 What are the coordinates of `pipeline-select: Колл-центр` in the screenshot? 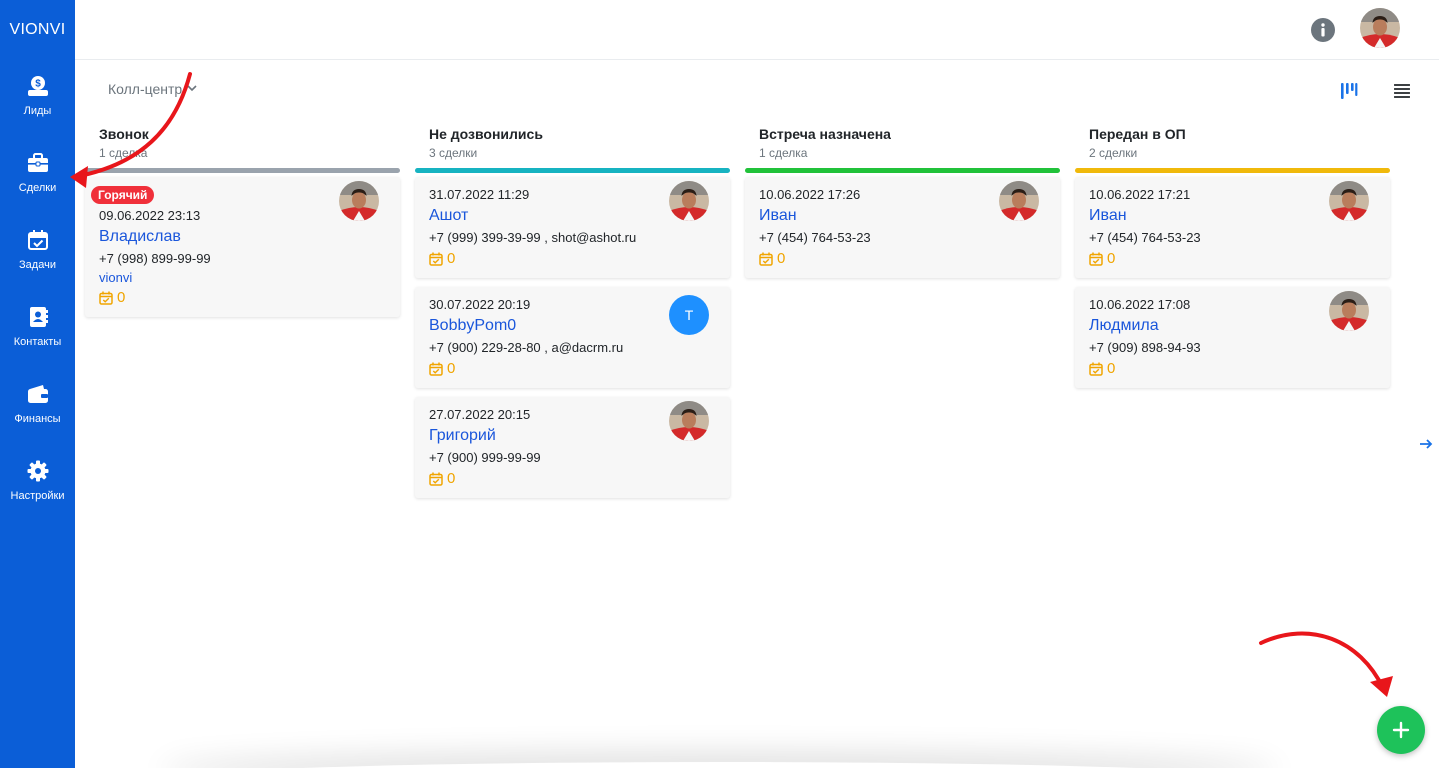 It's located at (153, 89).